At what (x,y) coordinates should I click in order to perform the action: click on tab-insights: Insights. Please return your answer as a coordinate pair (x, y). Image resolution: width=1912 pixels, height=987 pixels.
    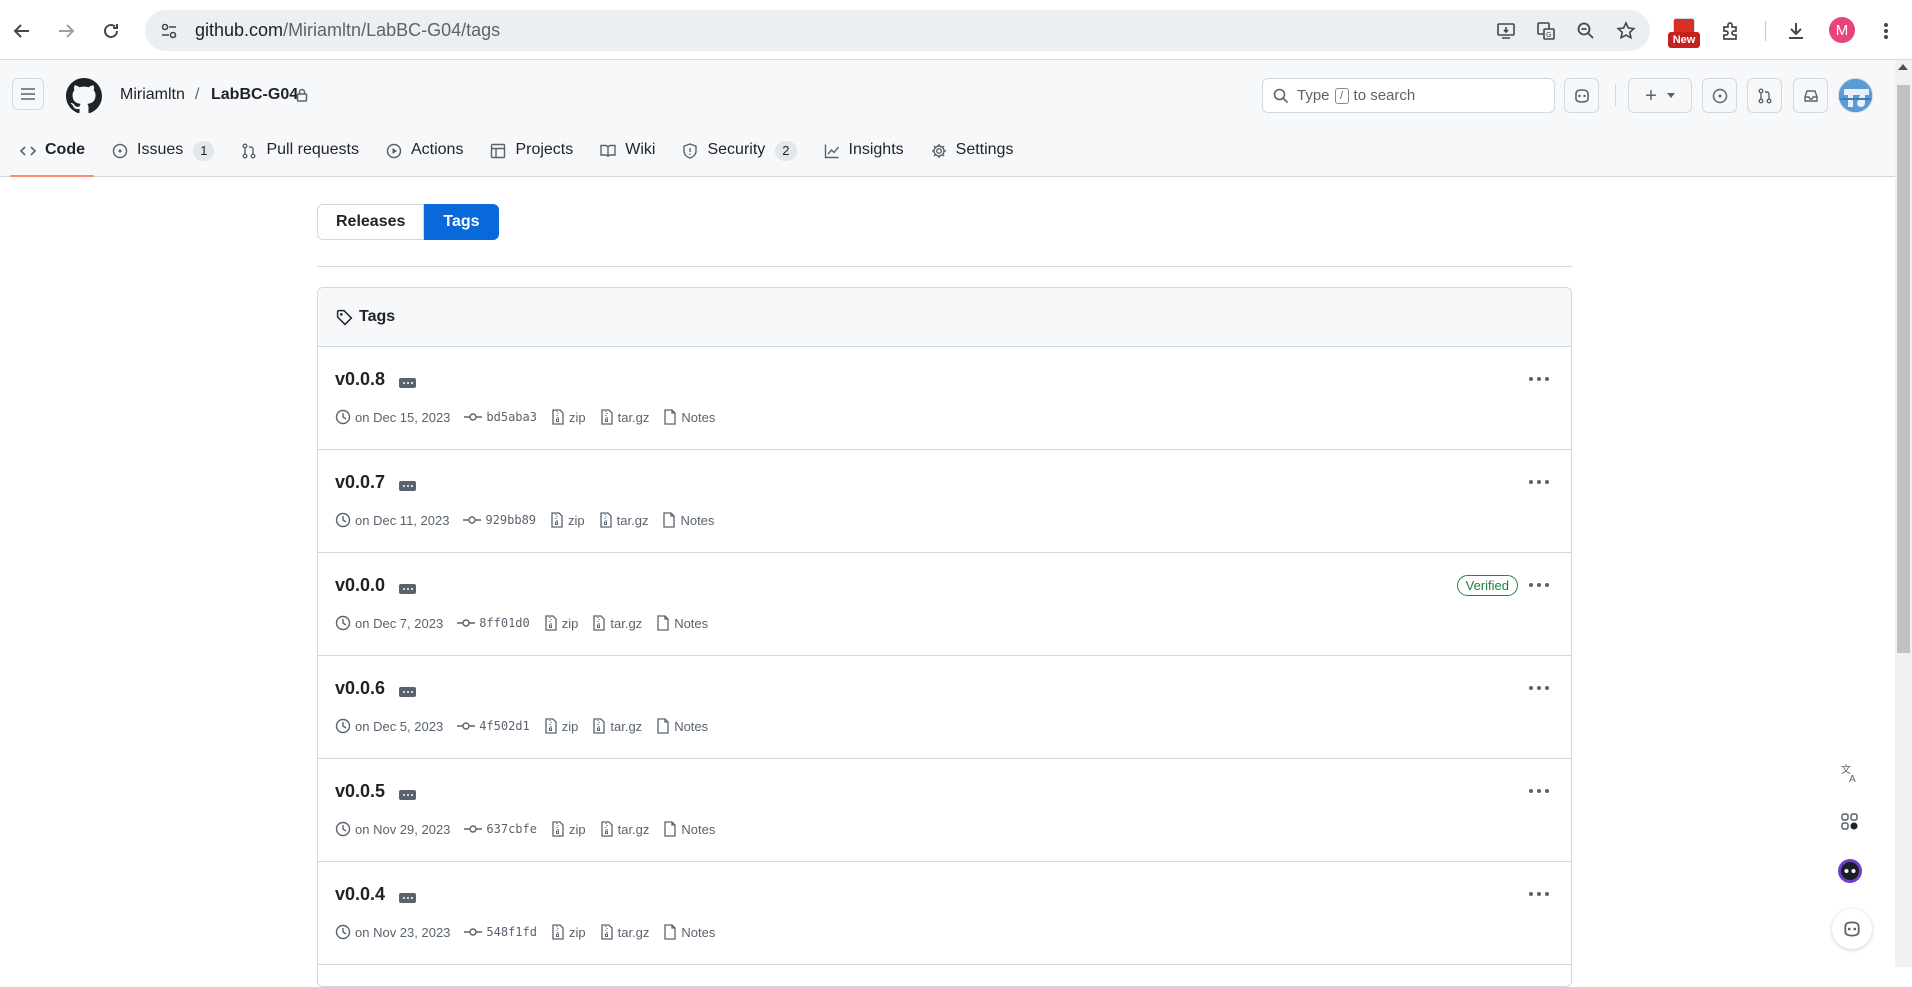
    Looking at the image, I should click on (863, 159).